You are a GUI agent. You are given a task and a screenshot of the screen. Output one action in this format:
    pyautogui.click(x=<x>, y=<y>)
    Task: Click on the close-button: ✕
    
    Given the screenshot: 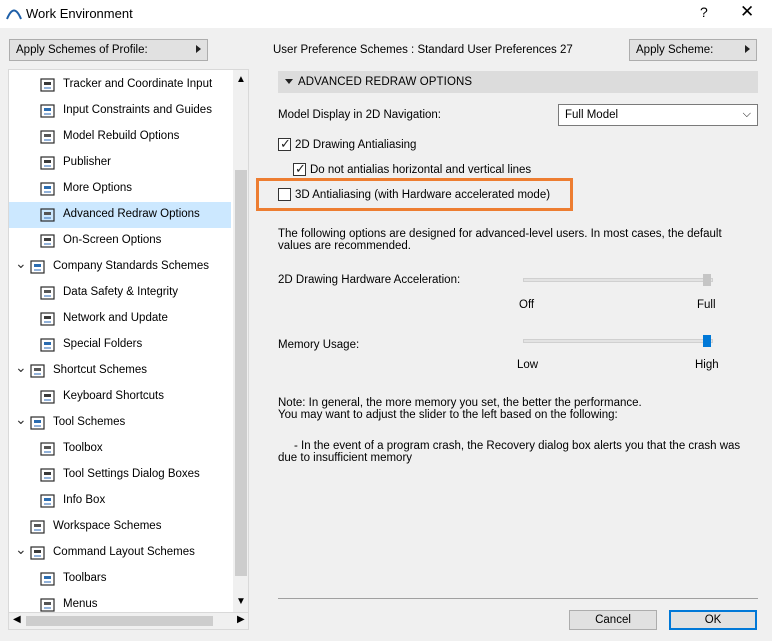 What is the action you would take?
    pyautogui.click(x=747, y=12)
    